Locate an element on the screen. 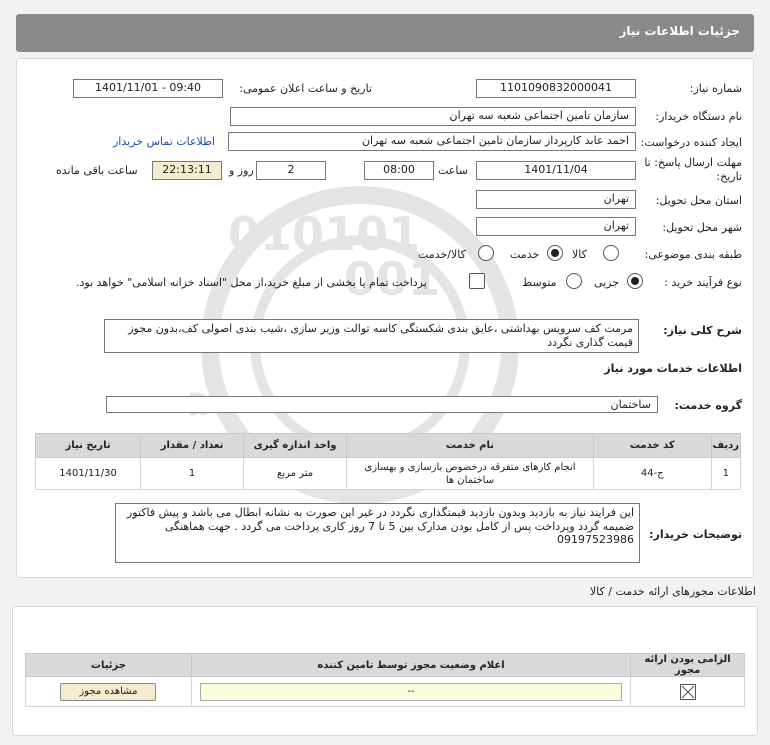 Image resolution: width=770 pixels, height=745 pixels. col-status: اعلام وضعیت مجوز توسط تامین کننده is located at coordinates (411, 665).